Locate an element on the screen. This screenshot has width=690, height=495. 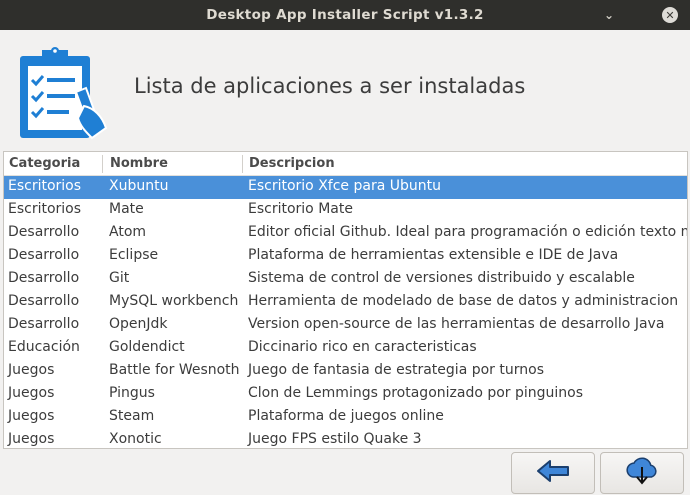
cell-nombre: Xonotic is located at coordinates (135, 439).